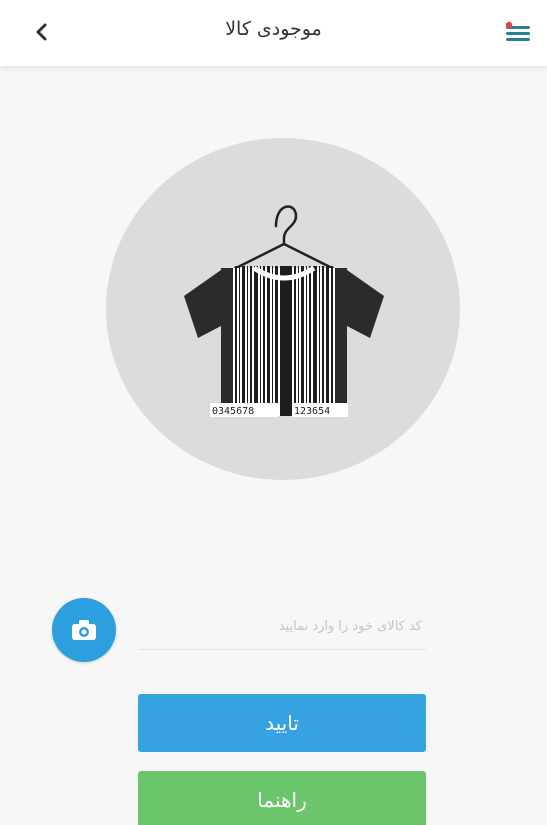  I want to click on camera-icon, so click(84, 630).